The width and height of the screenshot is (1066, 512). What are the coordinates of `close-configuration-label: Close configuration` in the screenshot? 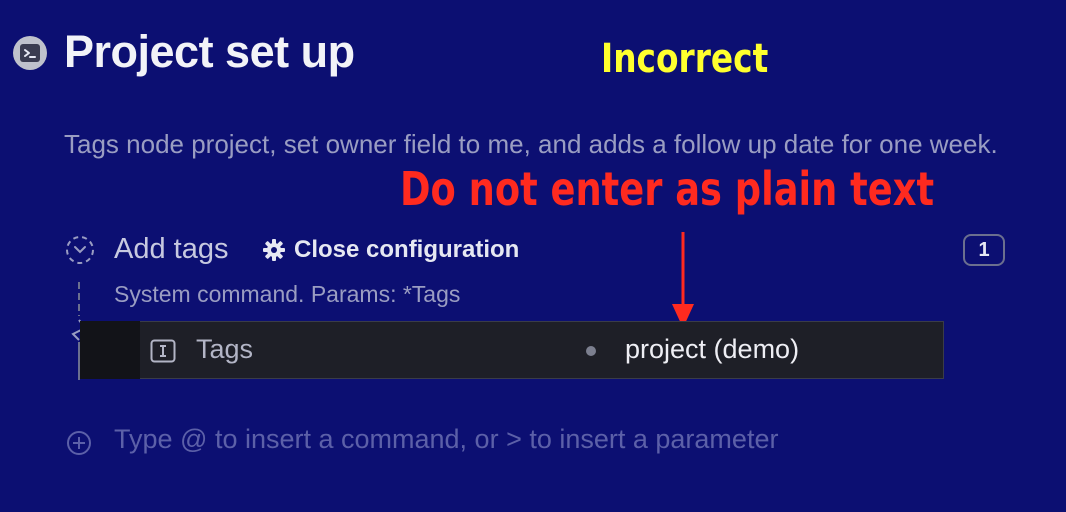 It's located at (407, 249).